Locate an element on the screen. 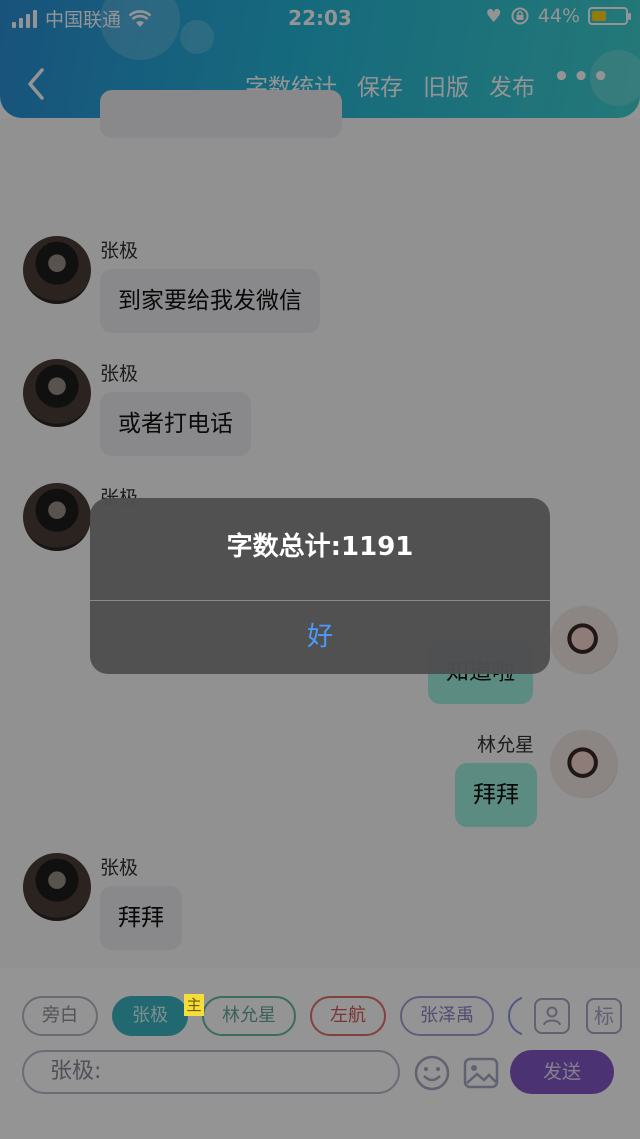 The height and width of the screenshot is (1139, 640). alert-ok-button: 好 is located at coordinates (320, 637).